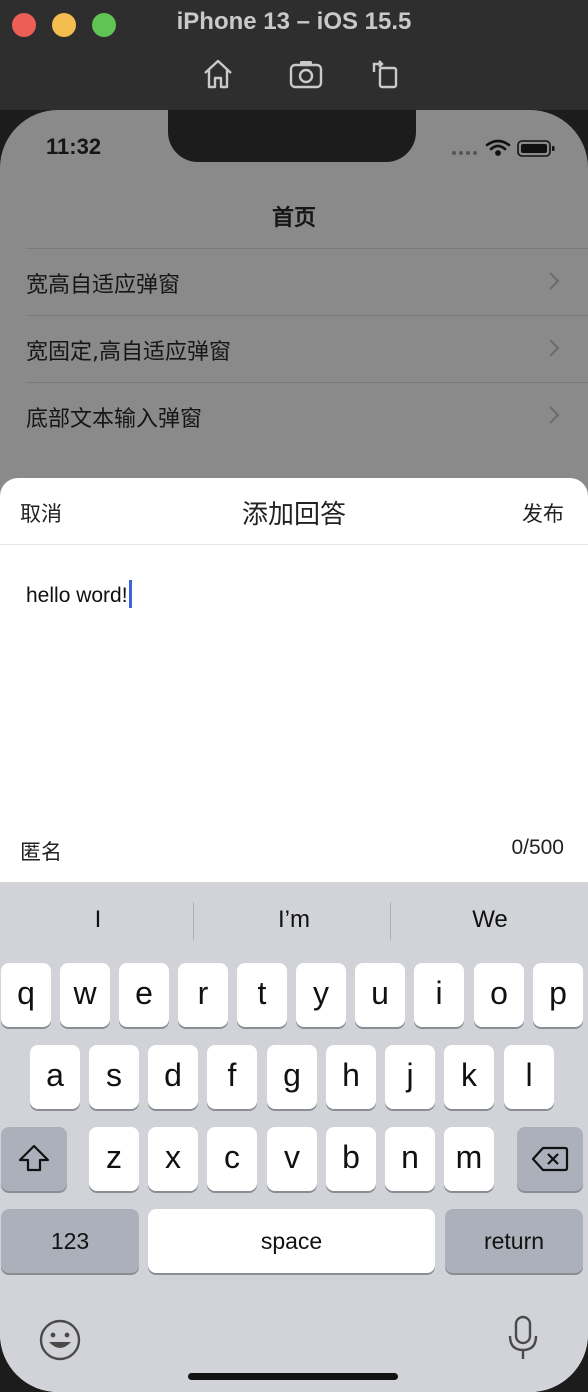 This screenshot has width=588, height=1392. I want to click on key: c, so click(232, 1159).